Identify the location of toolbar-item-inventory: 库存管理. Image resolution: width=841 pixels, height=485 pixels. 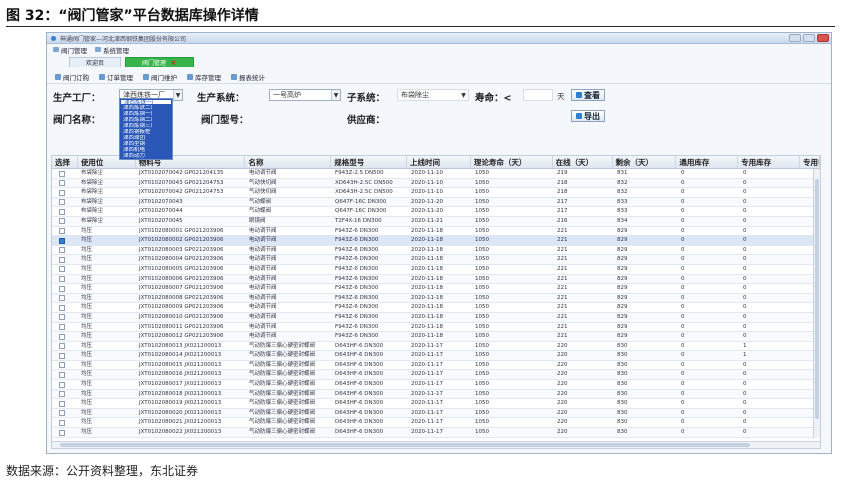
(204, 77).